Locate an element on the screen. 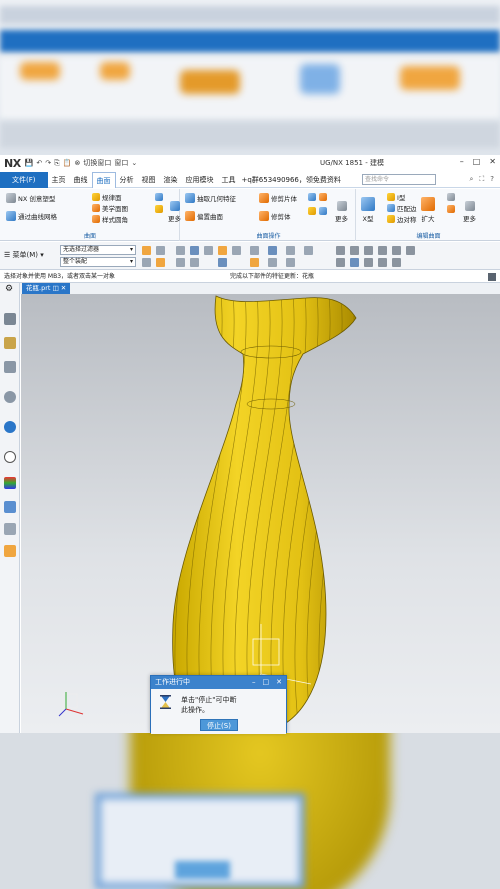 The image size is (500, 889). switch-window-label: 切换窗口 is located at coordinates (97, 163).